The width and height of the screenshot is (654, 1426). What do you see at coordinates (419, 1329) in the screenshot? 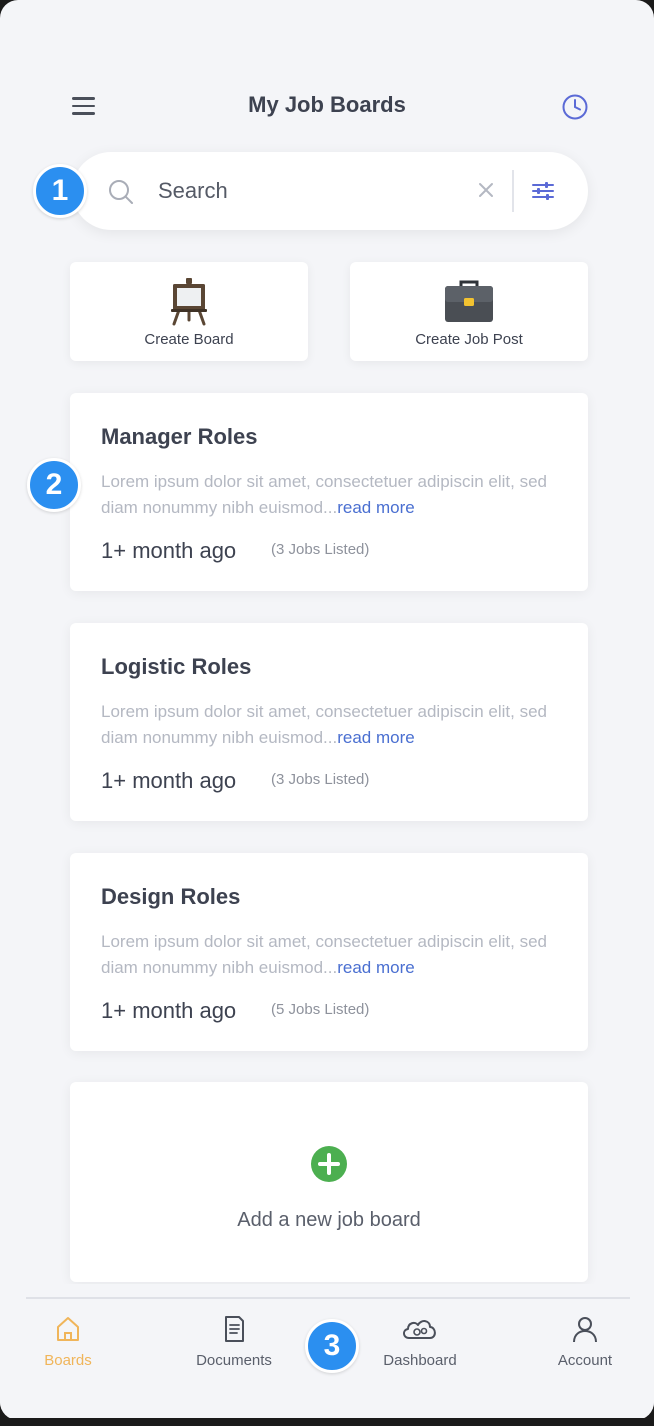
I see `cloud-icon` at bounding box center [419, 1329].